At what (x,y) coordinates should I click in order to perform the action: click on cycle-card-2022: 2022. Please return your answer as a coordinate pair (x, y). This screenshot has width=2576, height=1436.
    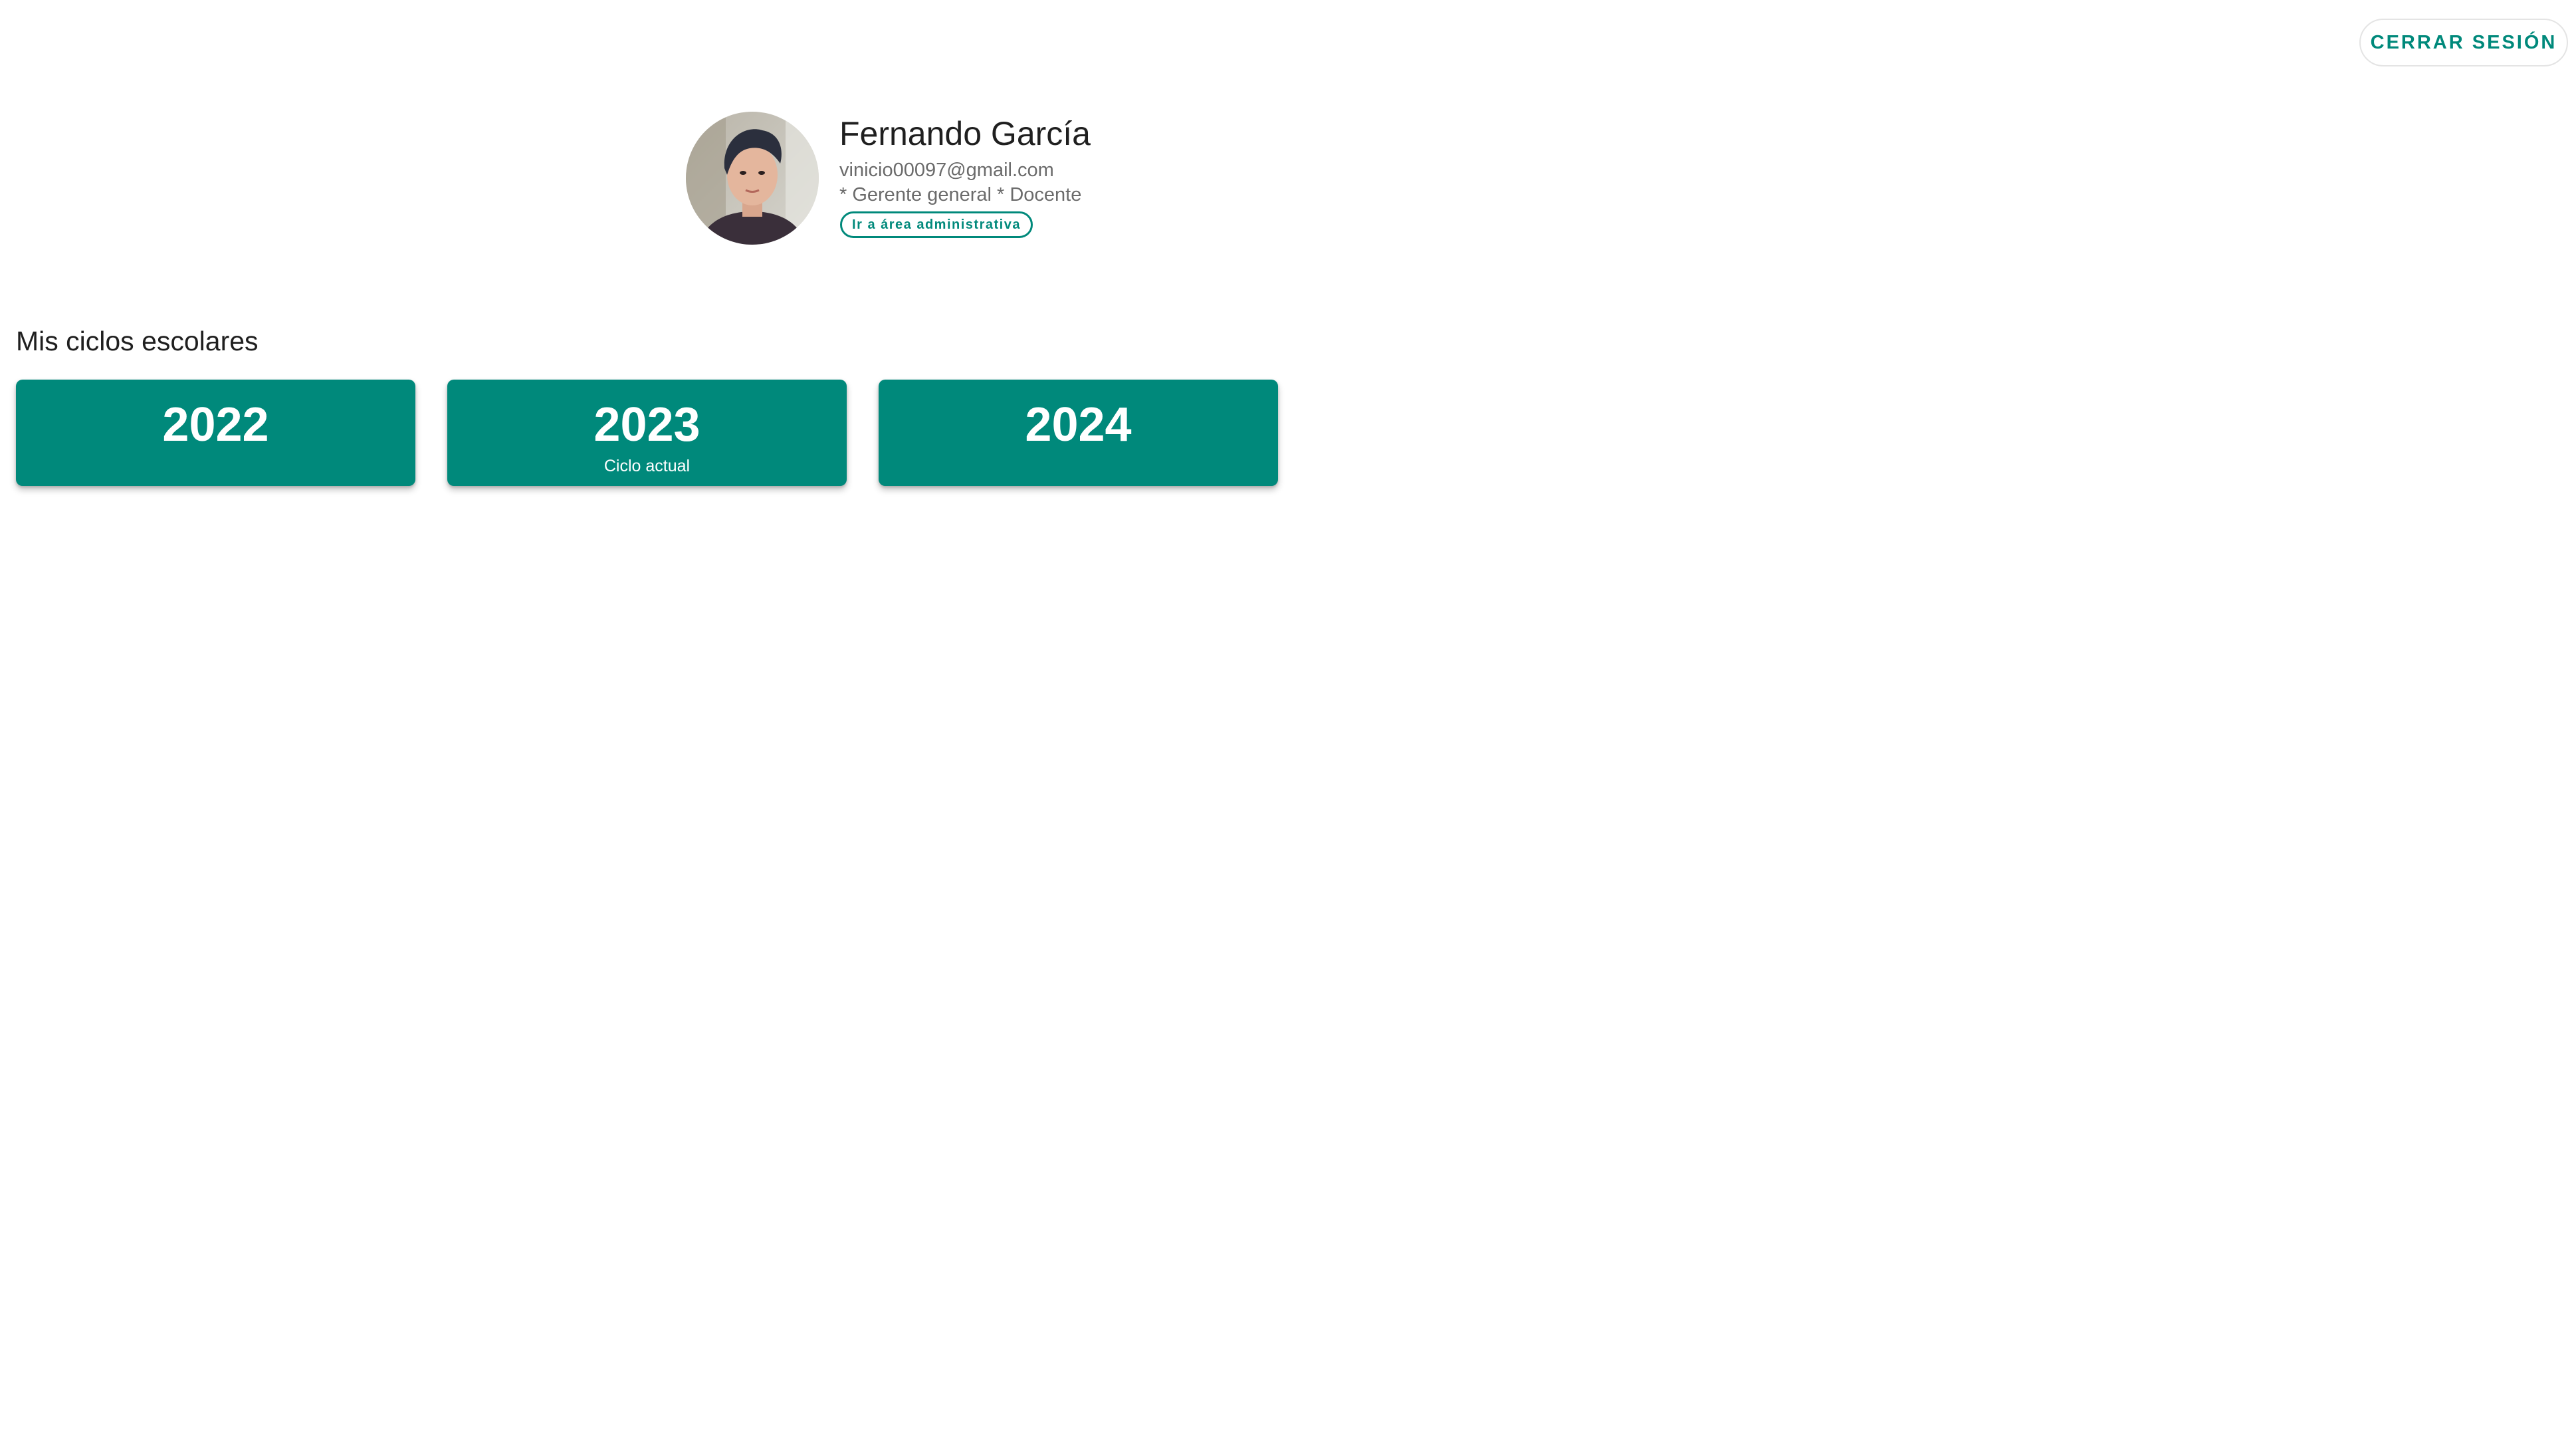
    Looking at the image, I should click on (215, 433).